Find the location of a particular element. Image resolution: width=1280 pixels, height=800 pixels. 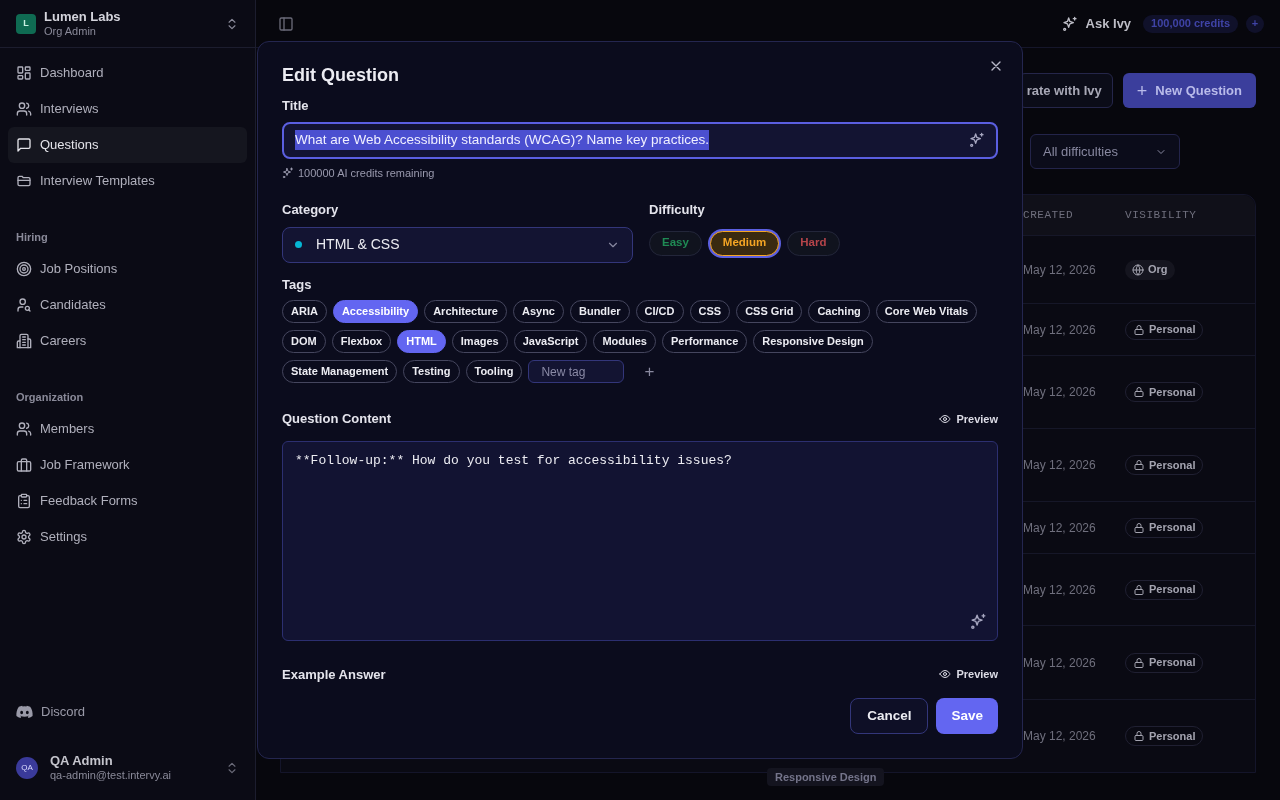

sidebar-toggle-icon is located at coordinates (286, 23).